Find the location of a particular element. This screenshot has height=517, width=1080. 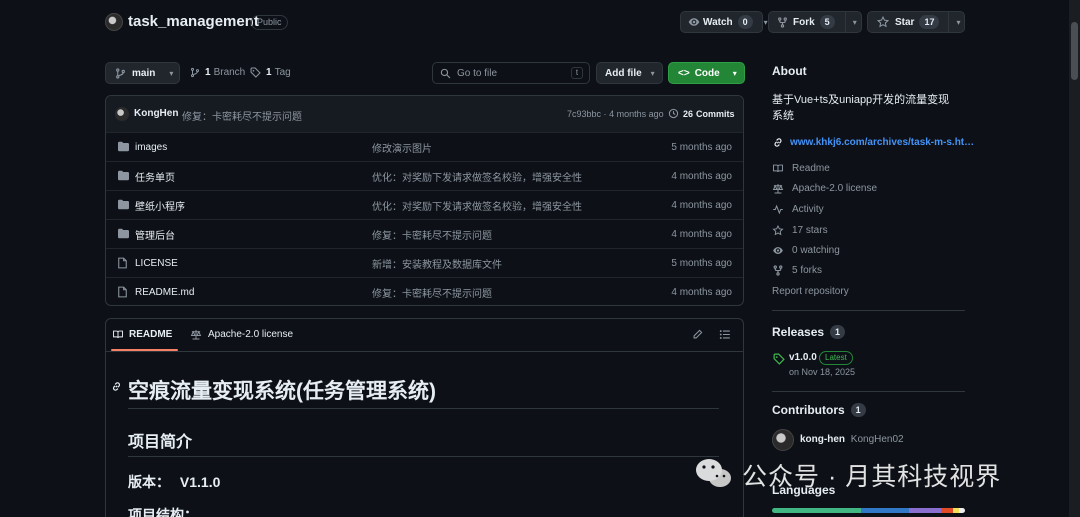

commits-link: 26 Commits is located at coordinates (701, 113).